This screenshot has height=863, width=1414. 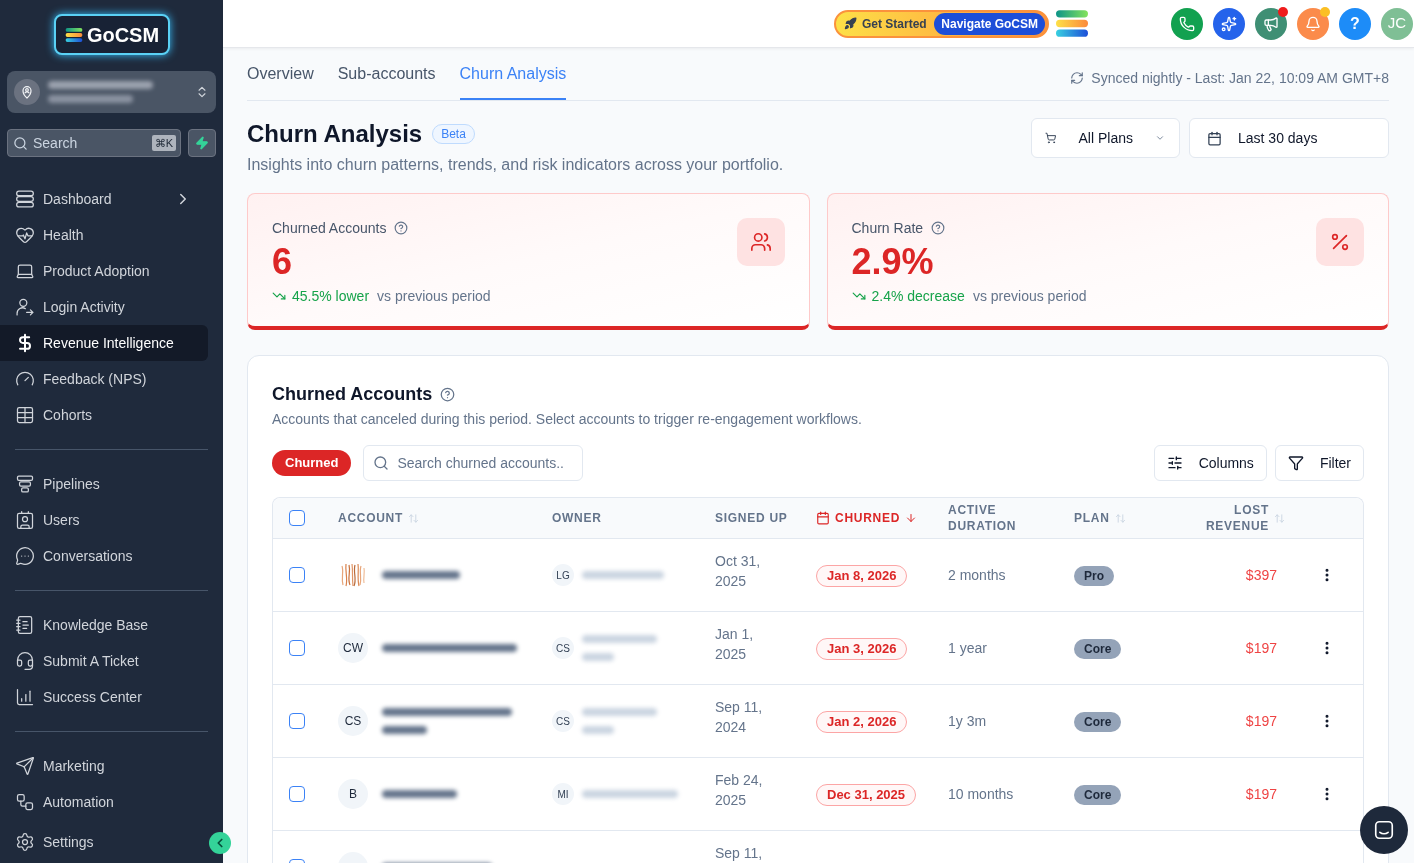 What do you see at coordinates (981, 794) in the screenshot?
I see `active-duration: 10 months` at bounding box center [981, 794].